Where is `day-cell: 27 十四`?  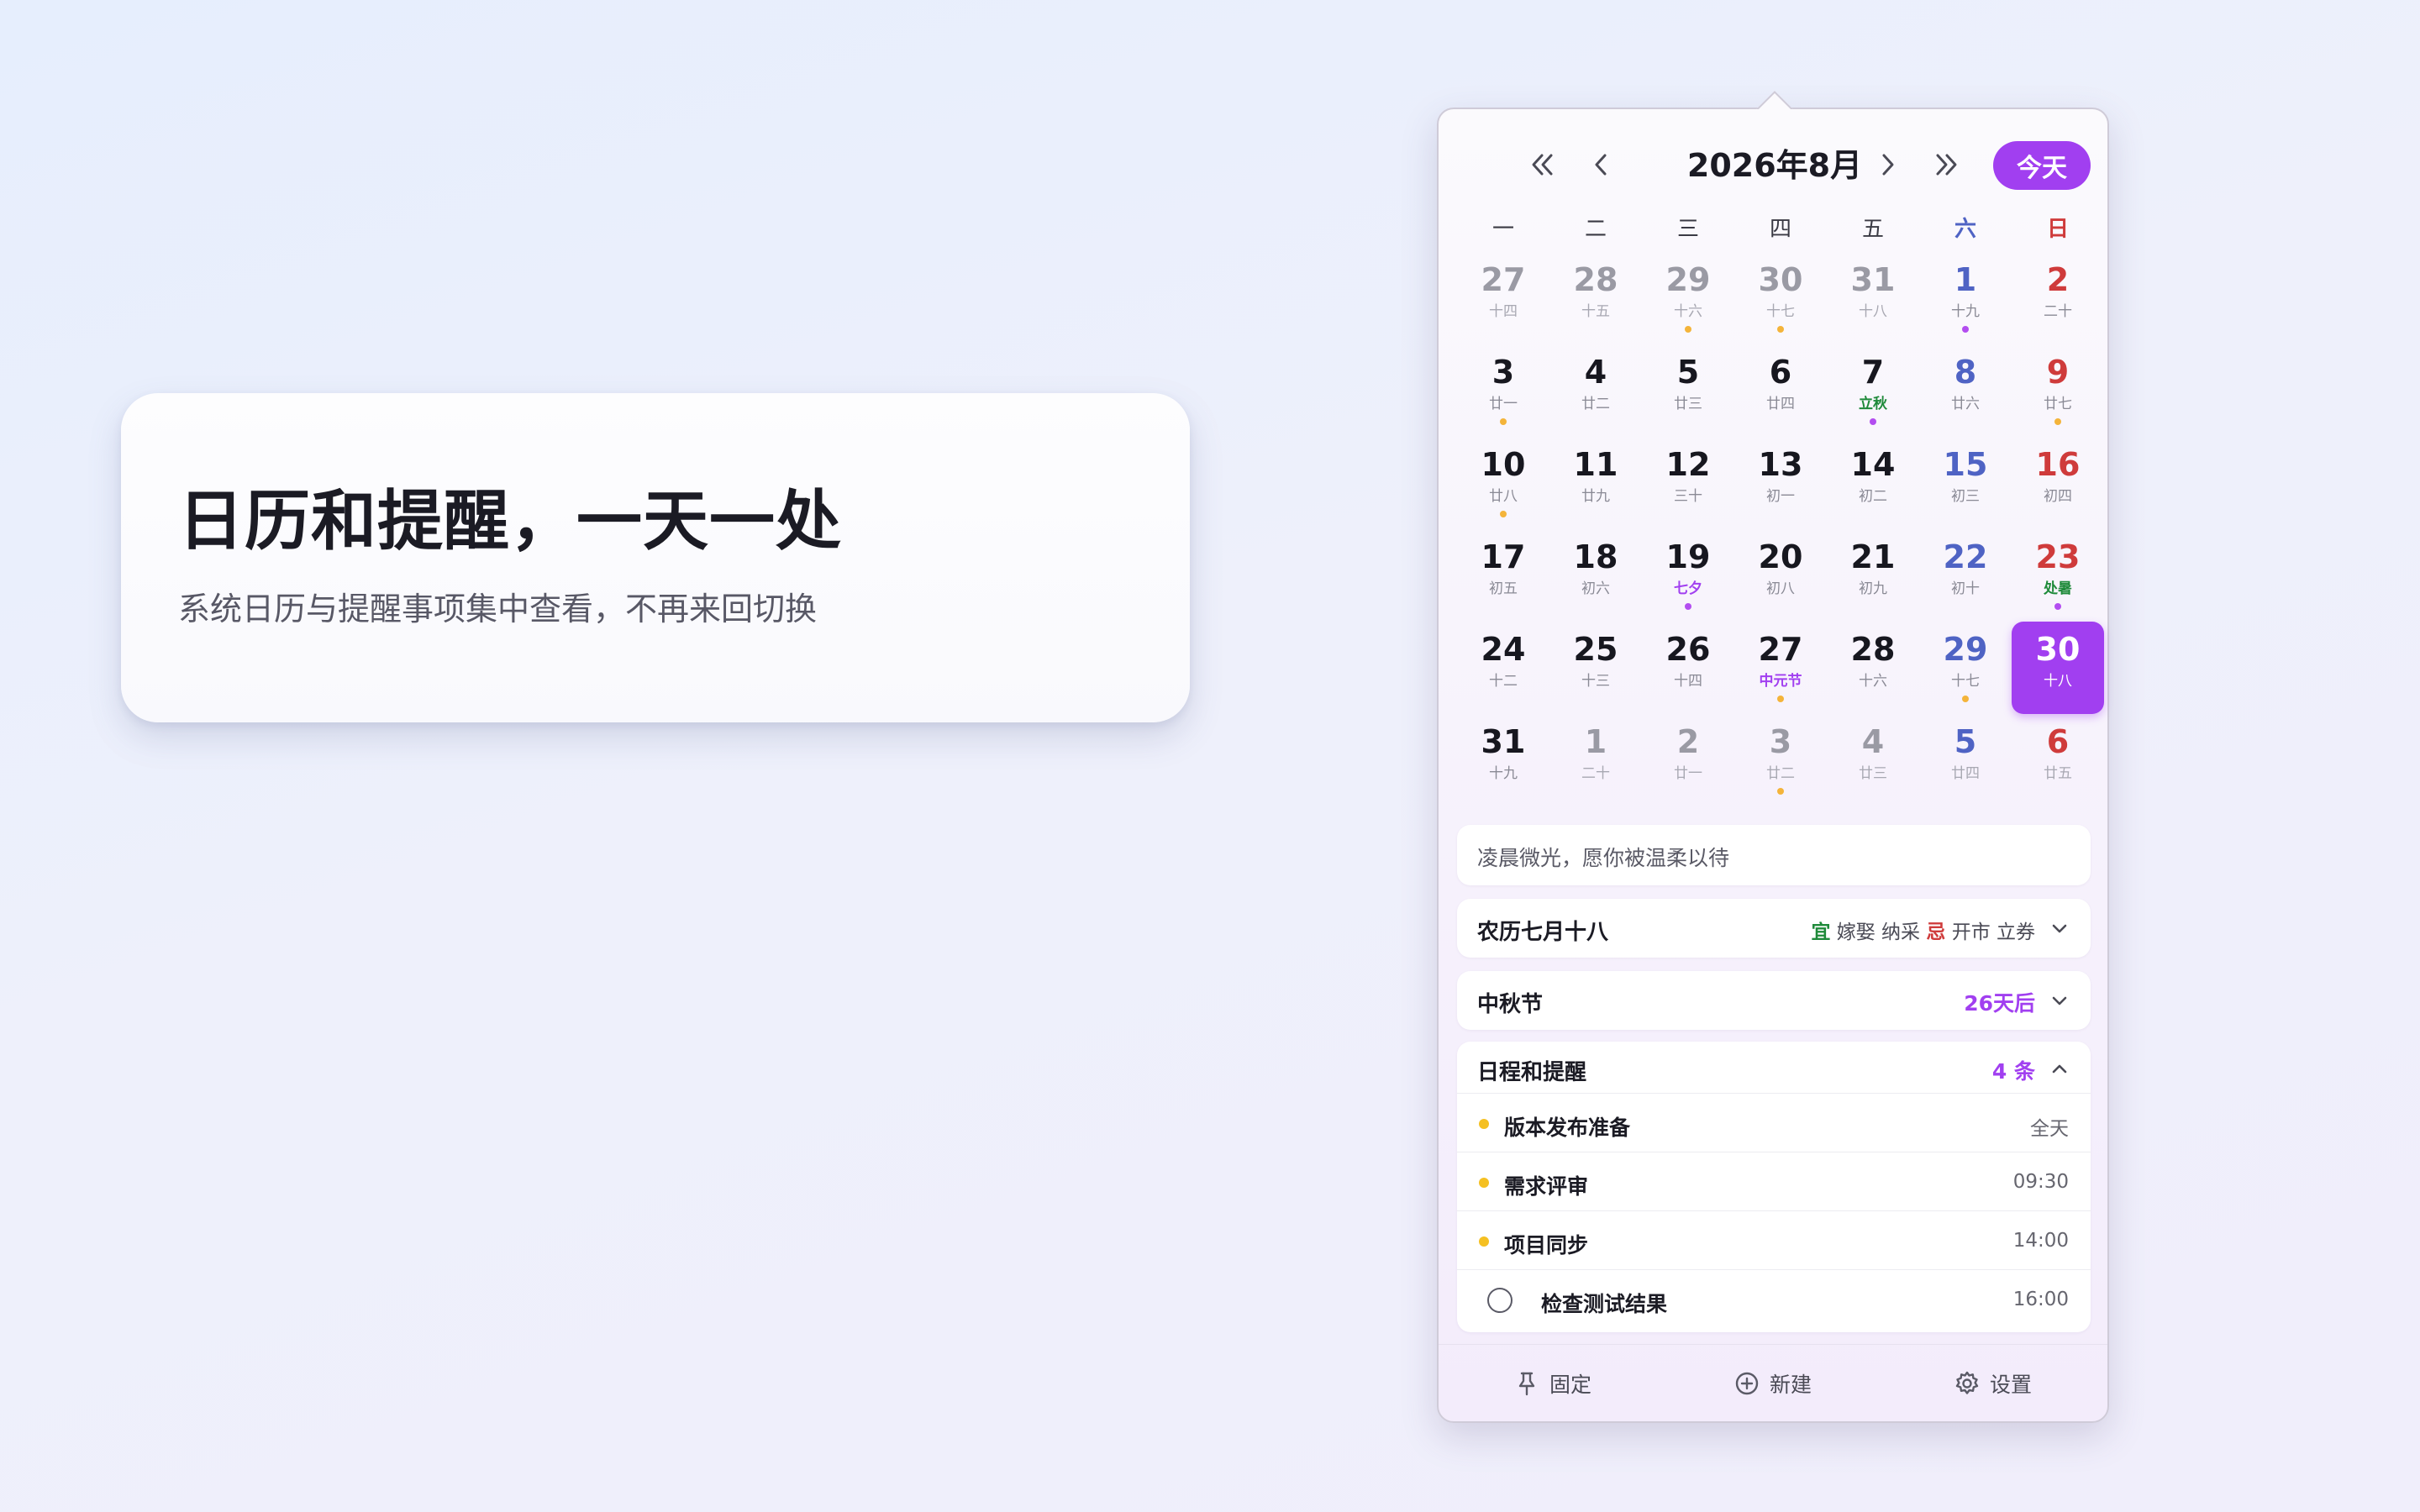
day-cell: 27 十四 is located at coordinates (1503, 298).